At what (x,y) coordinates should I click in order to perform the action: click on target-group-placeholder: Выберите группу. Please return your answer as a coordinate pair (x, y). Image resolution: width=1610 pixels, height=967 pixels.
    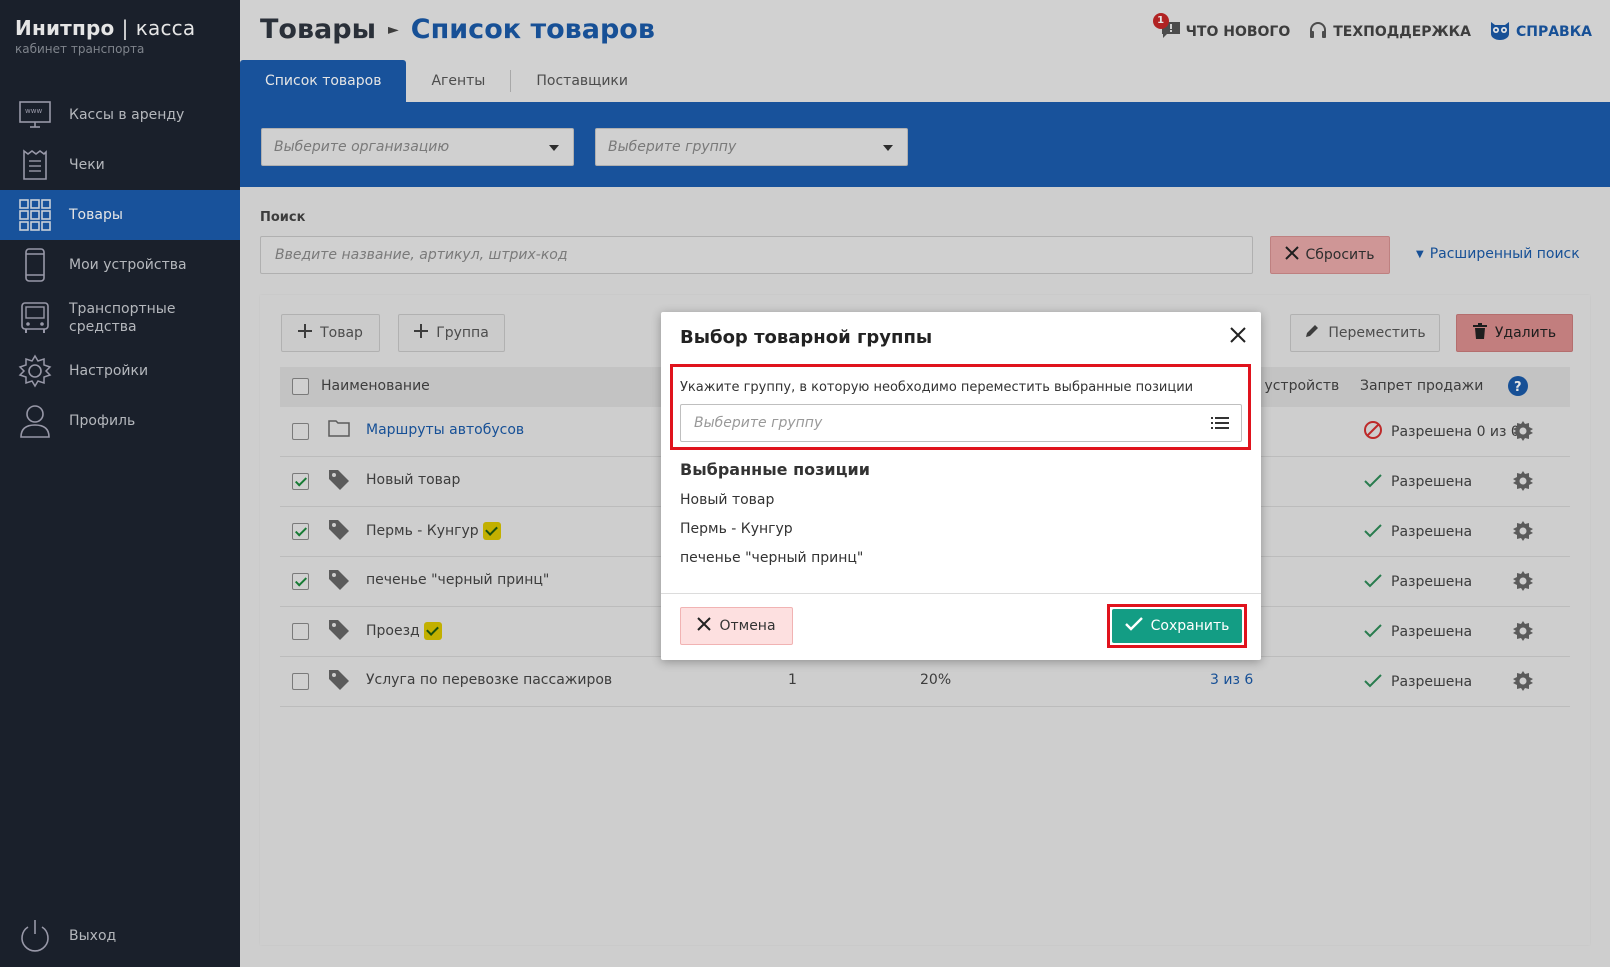
    Looking at the image, I should click on (758, 423).